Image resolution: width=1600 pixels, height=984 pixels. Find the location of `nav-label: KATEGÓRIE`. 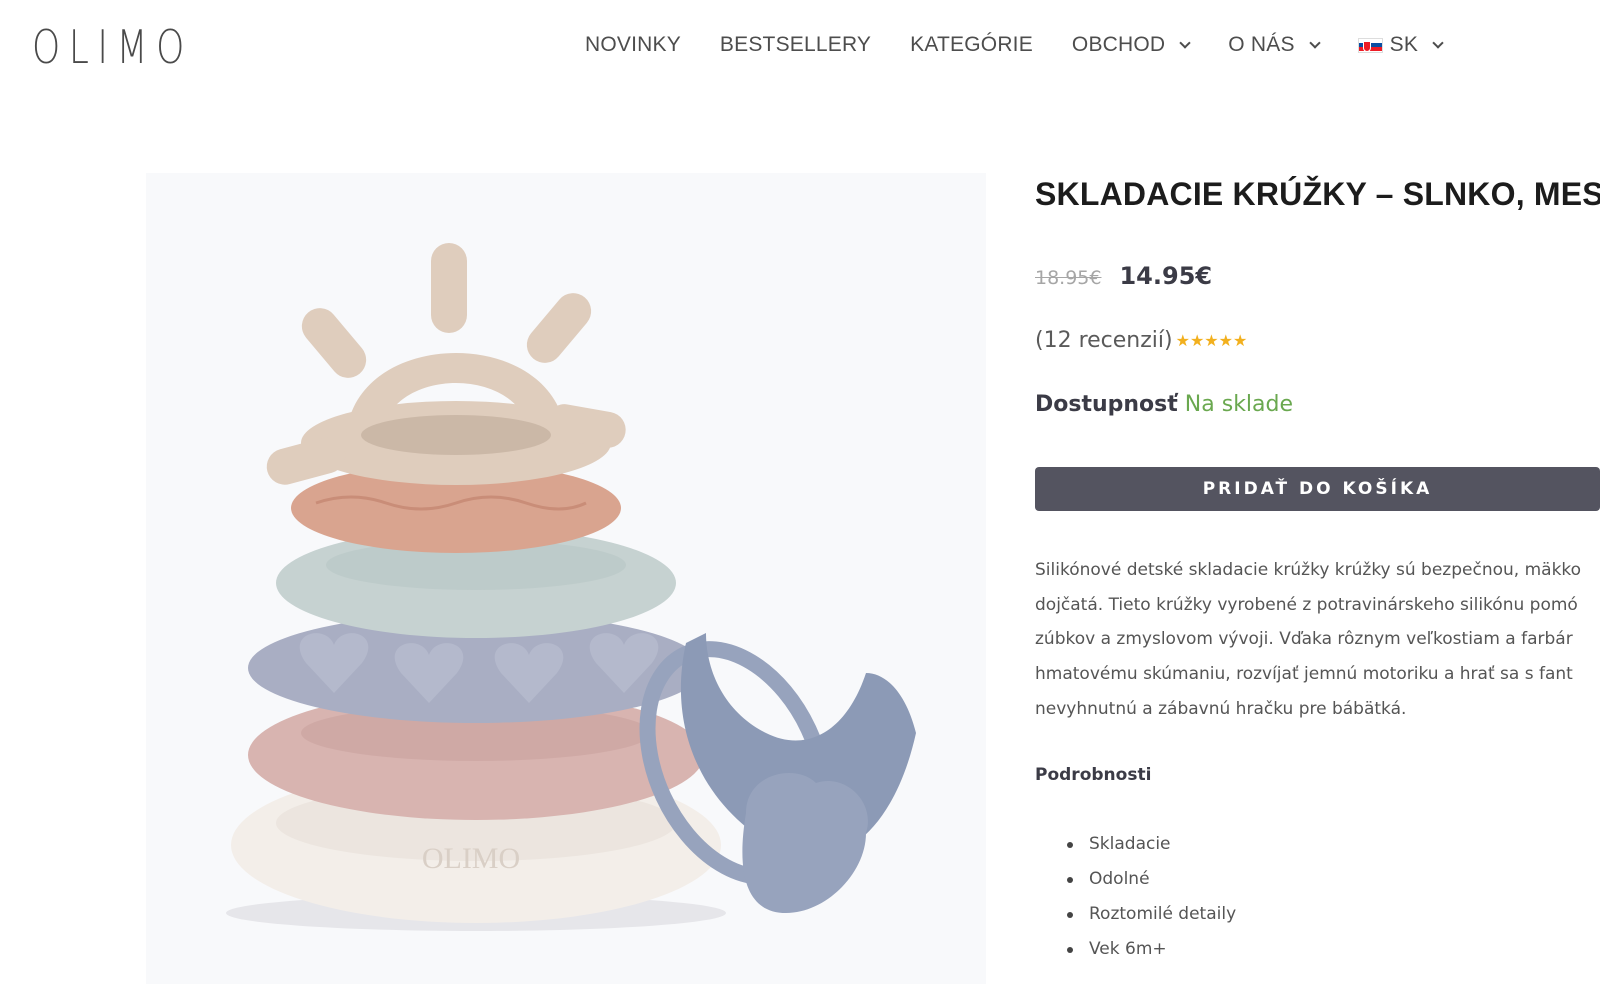

nav-label: KATEGÓRIE is located at coordinates (971, 44).